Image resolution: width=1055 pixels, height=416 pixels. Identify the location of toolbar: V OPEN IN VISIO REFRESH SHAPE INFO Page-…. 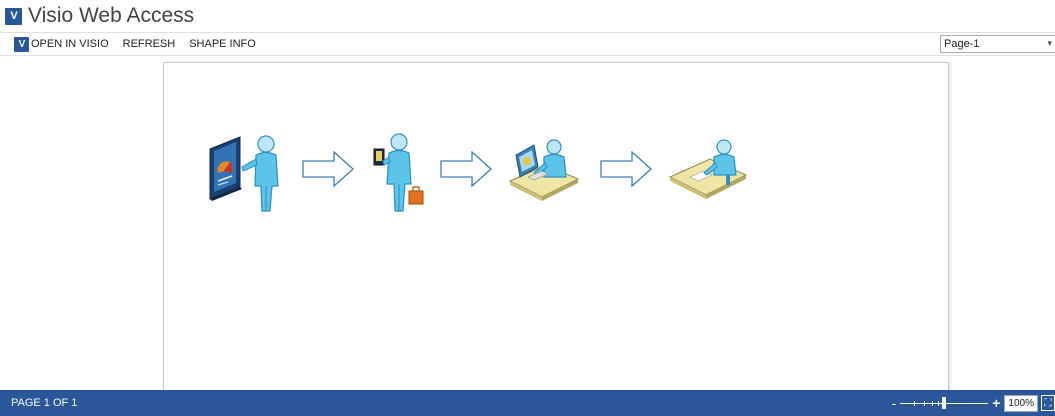
(527, 44).